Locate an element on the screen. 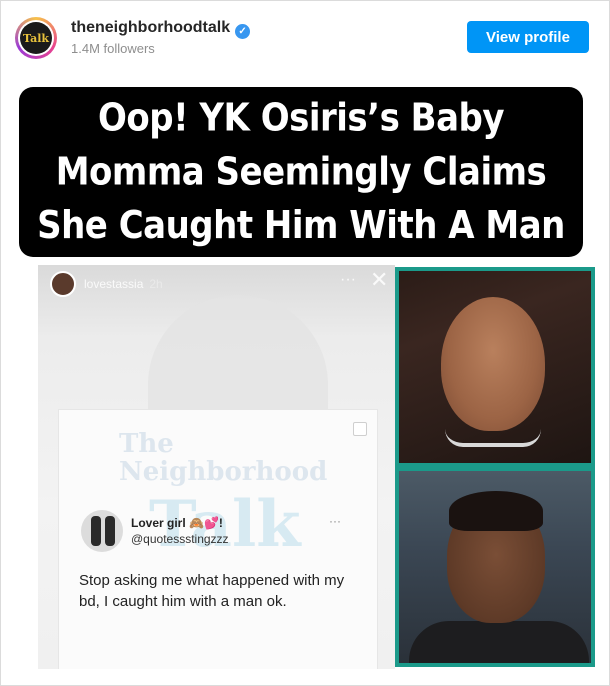 The height and width of the screenshot is (686, 610). photo-woman-image is located at coordinates (495, 367).